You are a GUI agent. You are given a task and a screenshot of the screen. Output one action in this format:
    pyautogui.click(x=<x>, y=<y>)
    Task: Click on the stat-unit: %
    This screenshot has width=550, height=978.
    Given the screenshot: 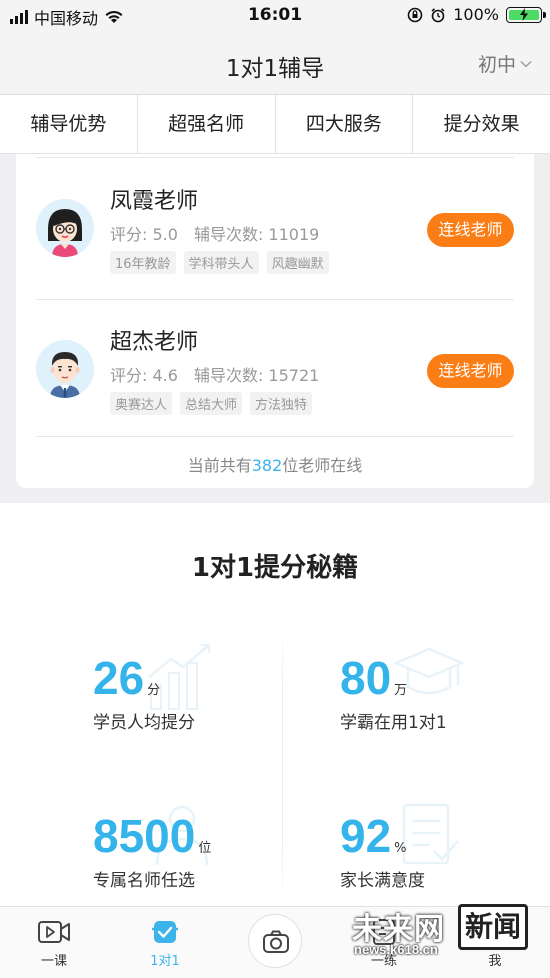 What is the action you would take?
    pyautogui.click(x=400, y=848)
    